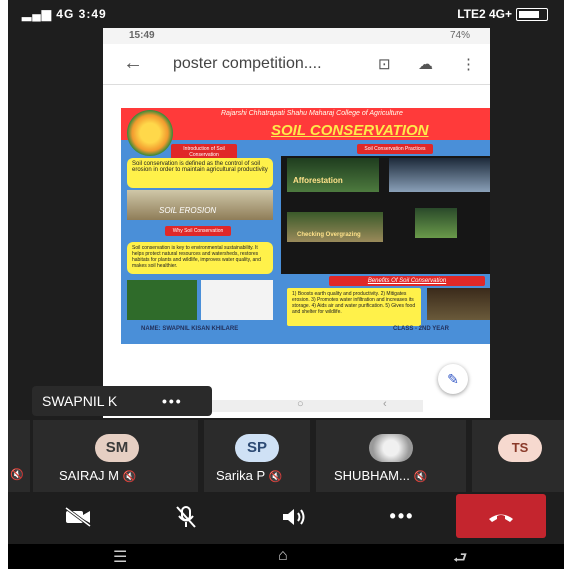 The image size is (572, 569). Describe the element at coordinates (150, 133) in the screenshot. I see `college-logo` at that location.